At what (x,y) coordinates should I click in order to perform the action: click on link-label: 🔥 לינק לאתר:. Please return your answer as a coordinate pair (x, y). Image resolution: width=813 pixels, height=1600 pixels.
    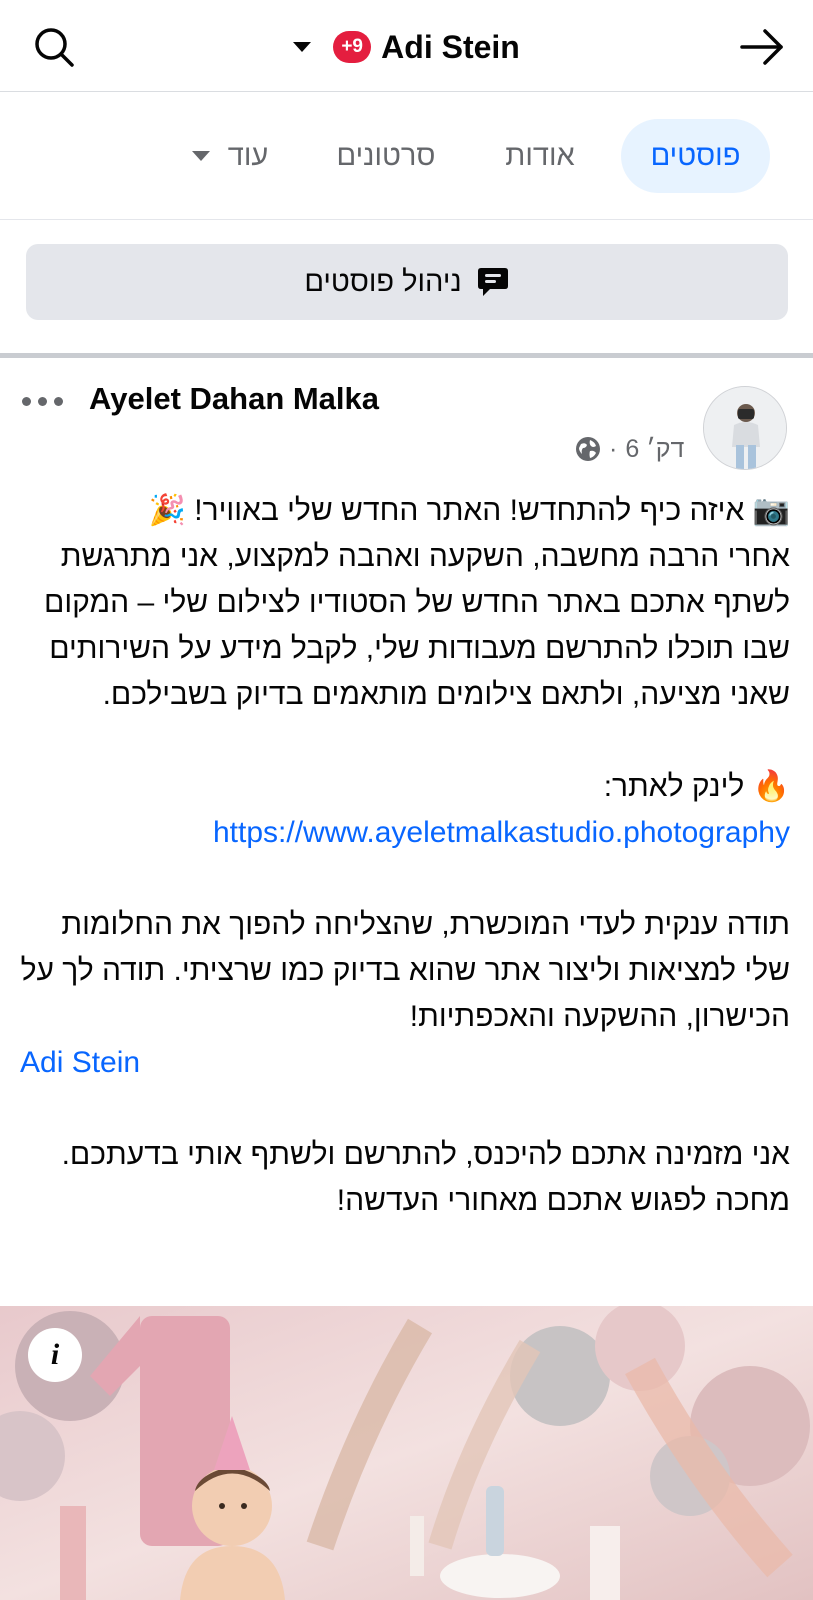
    Looking at the image, I should click on (696, 786).